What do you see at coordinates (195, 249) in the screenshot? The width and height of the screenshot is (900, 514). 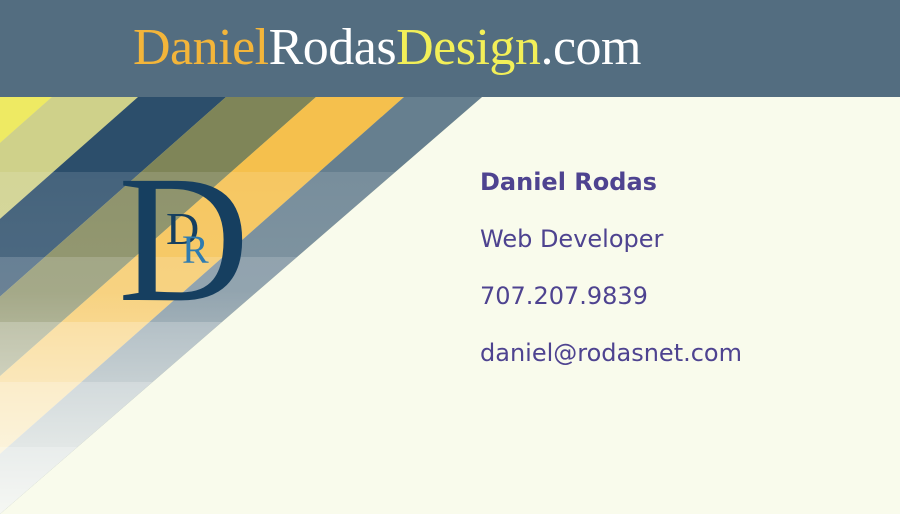 I see `monogram-small-r: R` at bounding box center [195, 249].